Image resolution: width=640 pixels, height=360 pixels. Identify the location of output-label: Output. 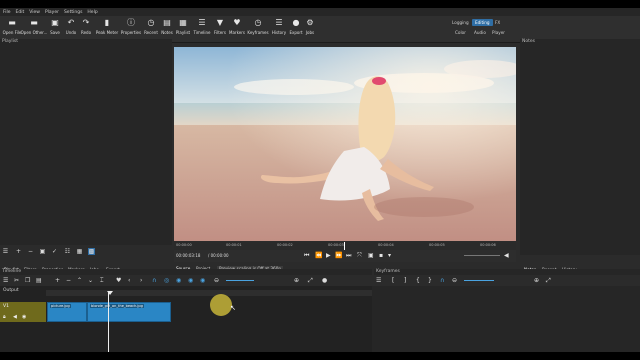
(11, 290).